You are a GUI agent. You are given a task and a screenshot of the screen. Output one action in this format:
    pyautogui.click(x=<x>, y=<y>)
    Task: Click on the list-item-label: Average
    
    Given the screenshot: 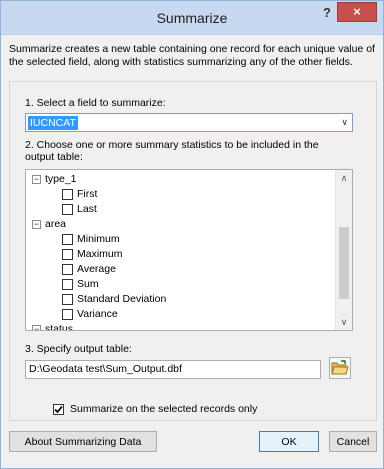 What is the action you would take?
    pyautogui.click(x=96, y=269)
    